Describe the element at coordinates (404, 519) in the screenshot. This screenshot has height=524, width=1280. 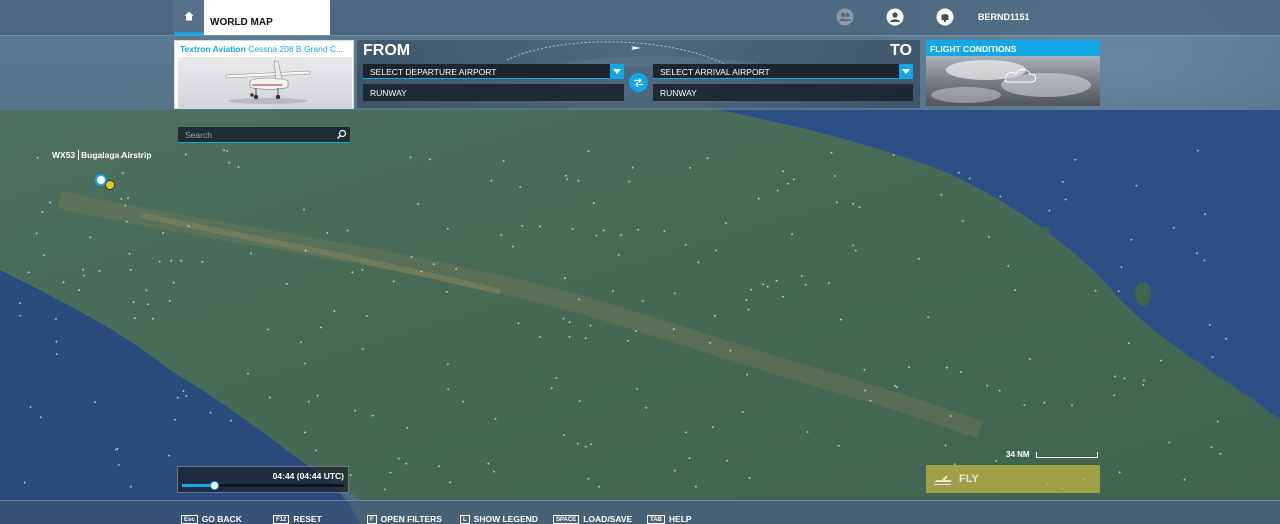
I see `hotkey-open-filters: F OPEN FILTERS` at that location.